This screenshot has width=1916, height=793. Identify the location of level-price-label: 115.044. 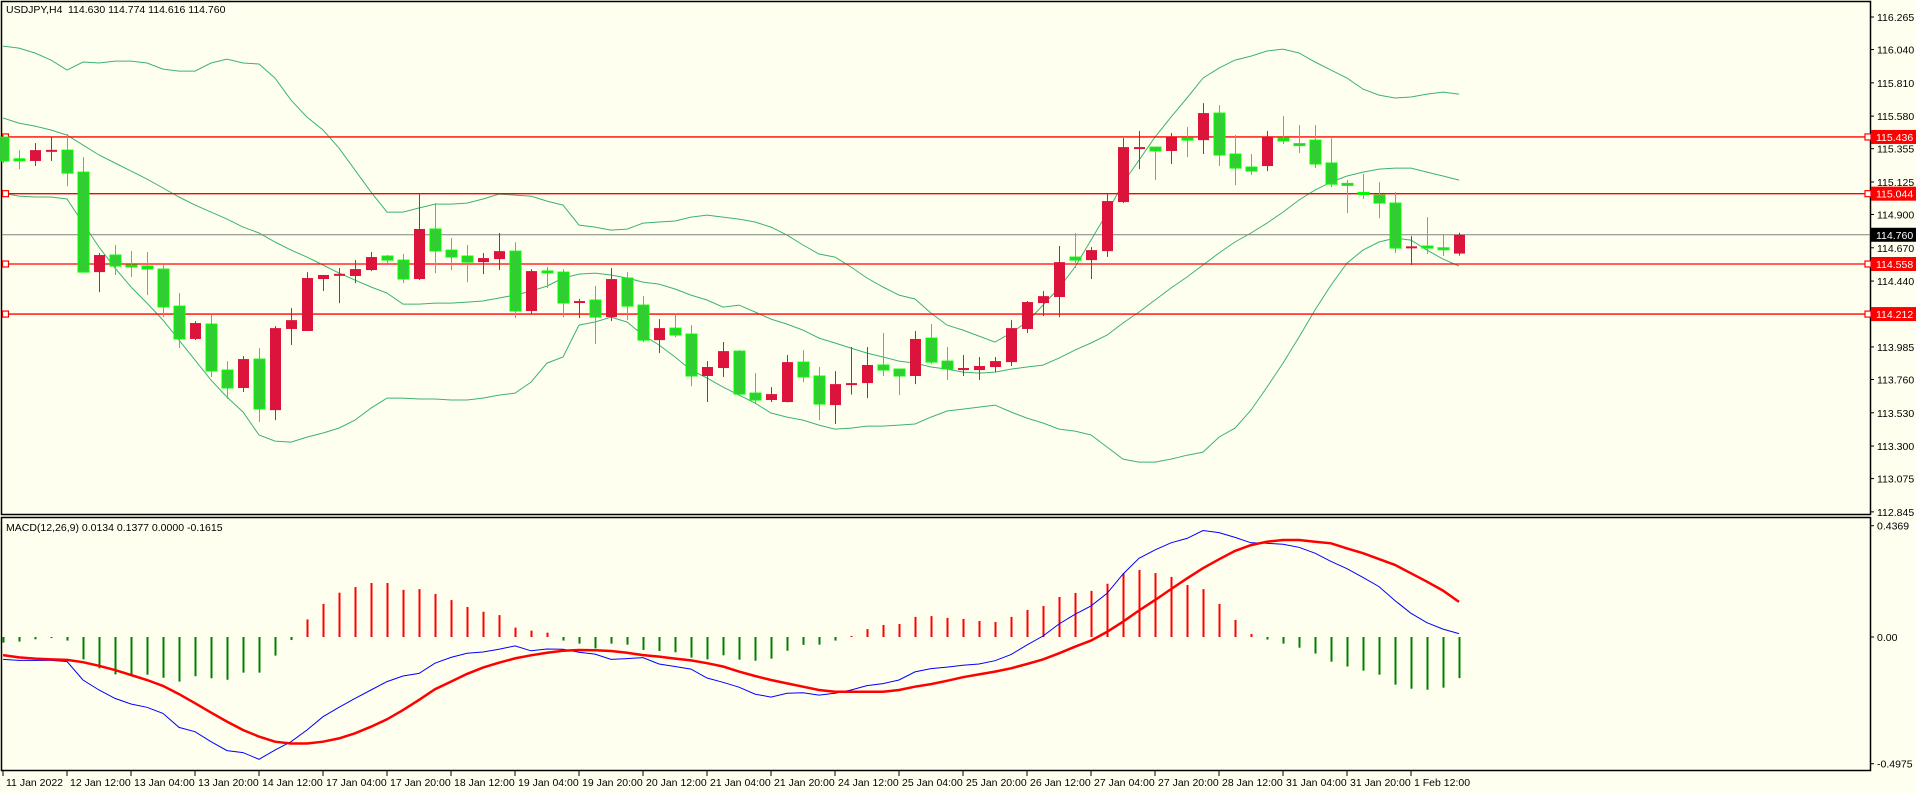
(1894, 195).